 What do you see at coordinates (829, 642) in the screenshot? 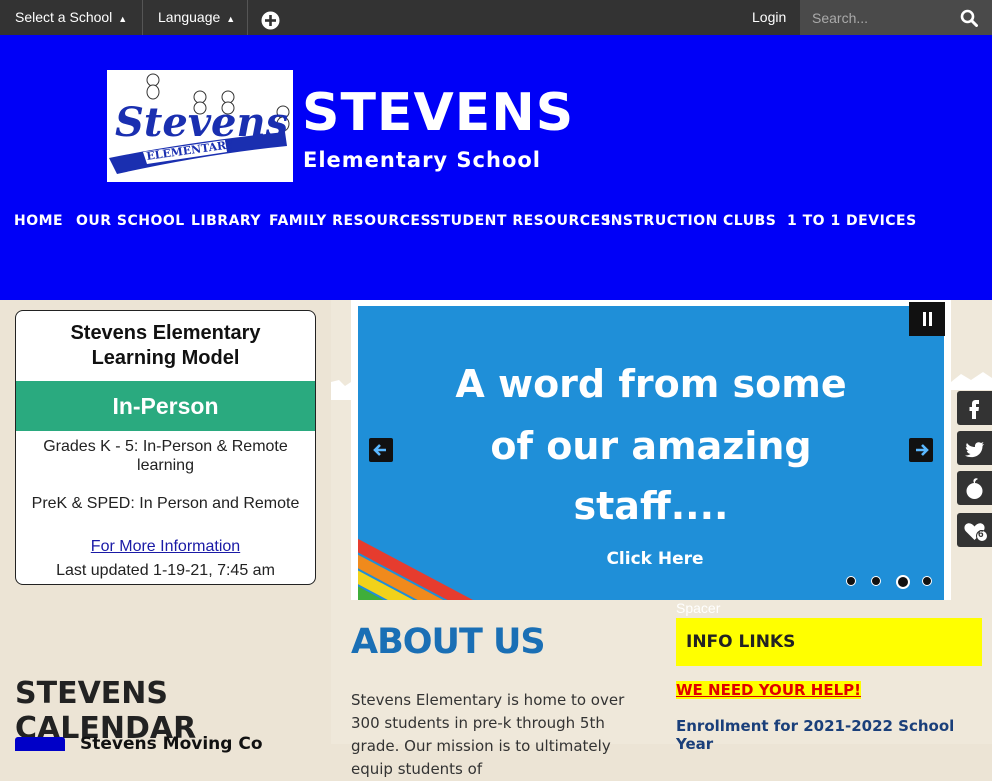
I see `info-links-header: INFO LINKS` at bounding box center [829, 642].